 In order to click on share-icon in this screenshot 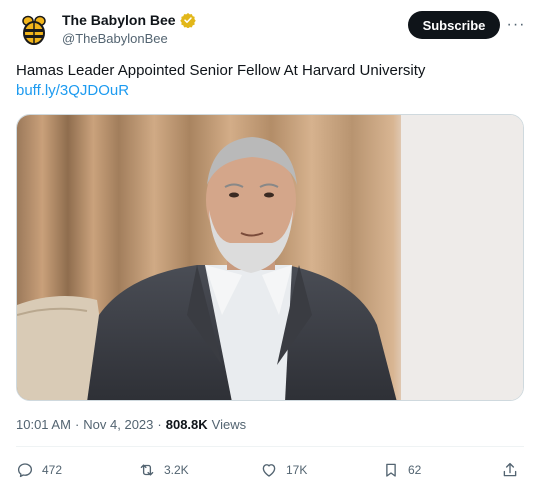, I will do `click(510, 469)`.